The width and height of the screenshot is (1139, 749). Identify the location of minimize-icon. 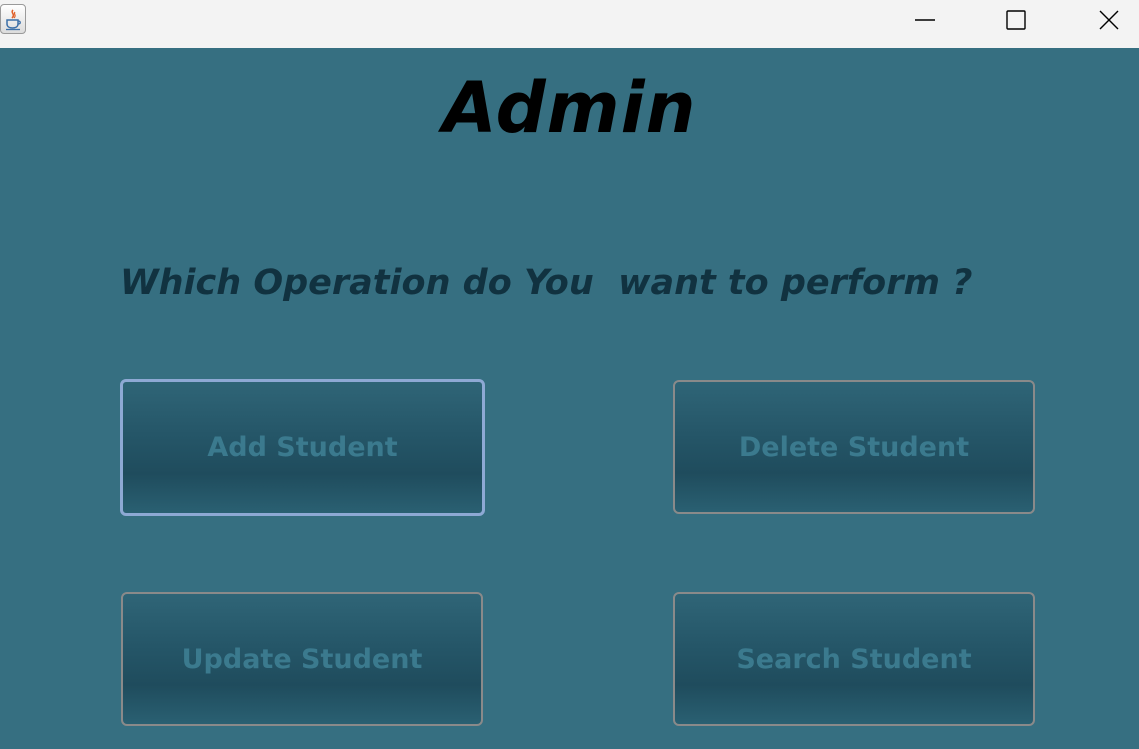
(925, 20).